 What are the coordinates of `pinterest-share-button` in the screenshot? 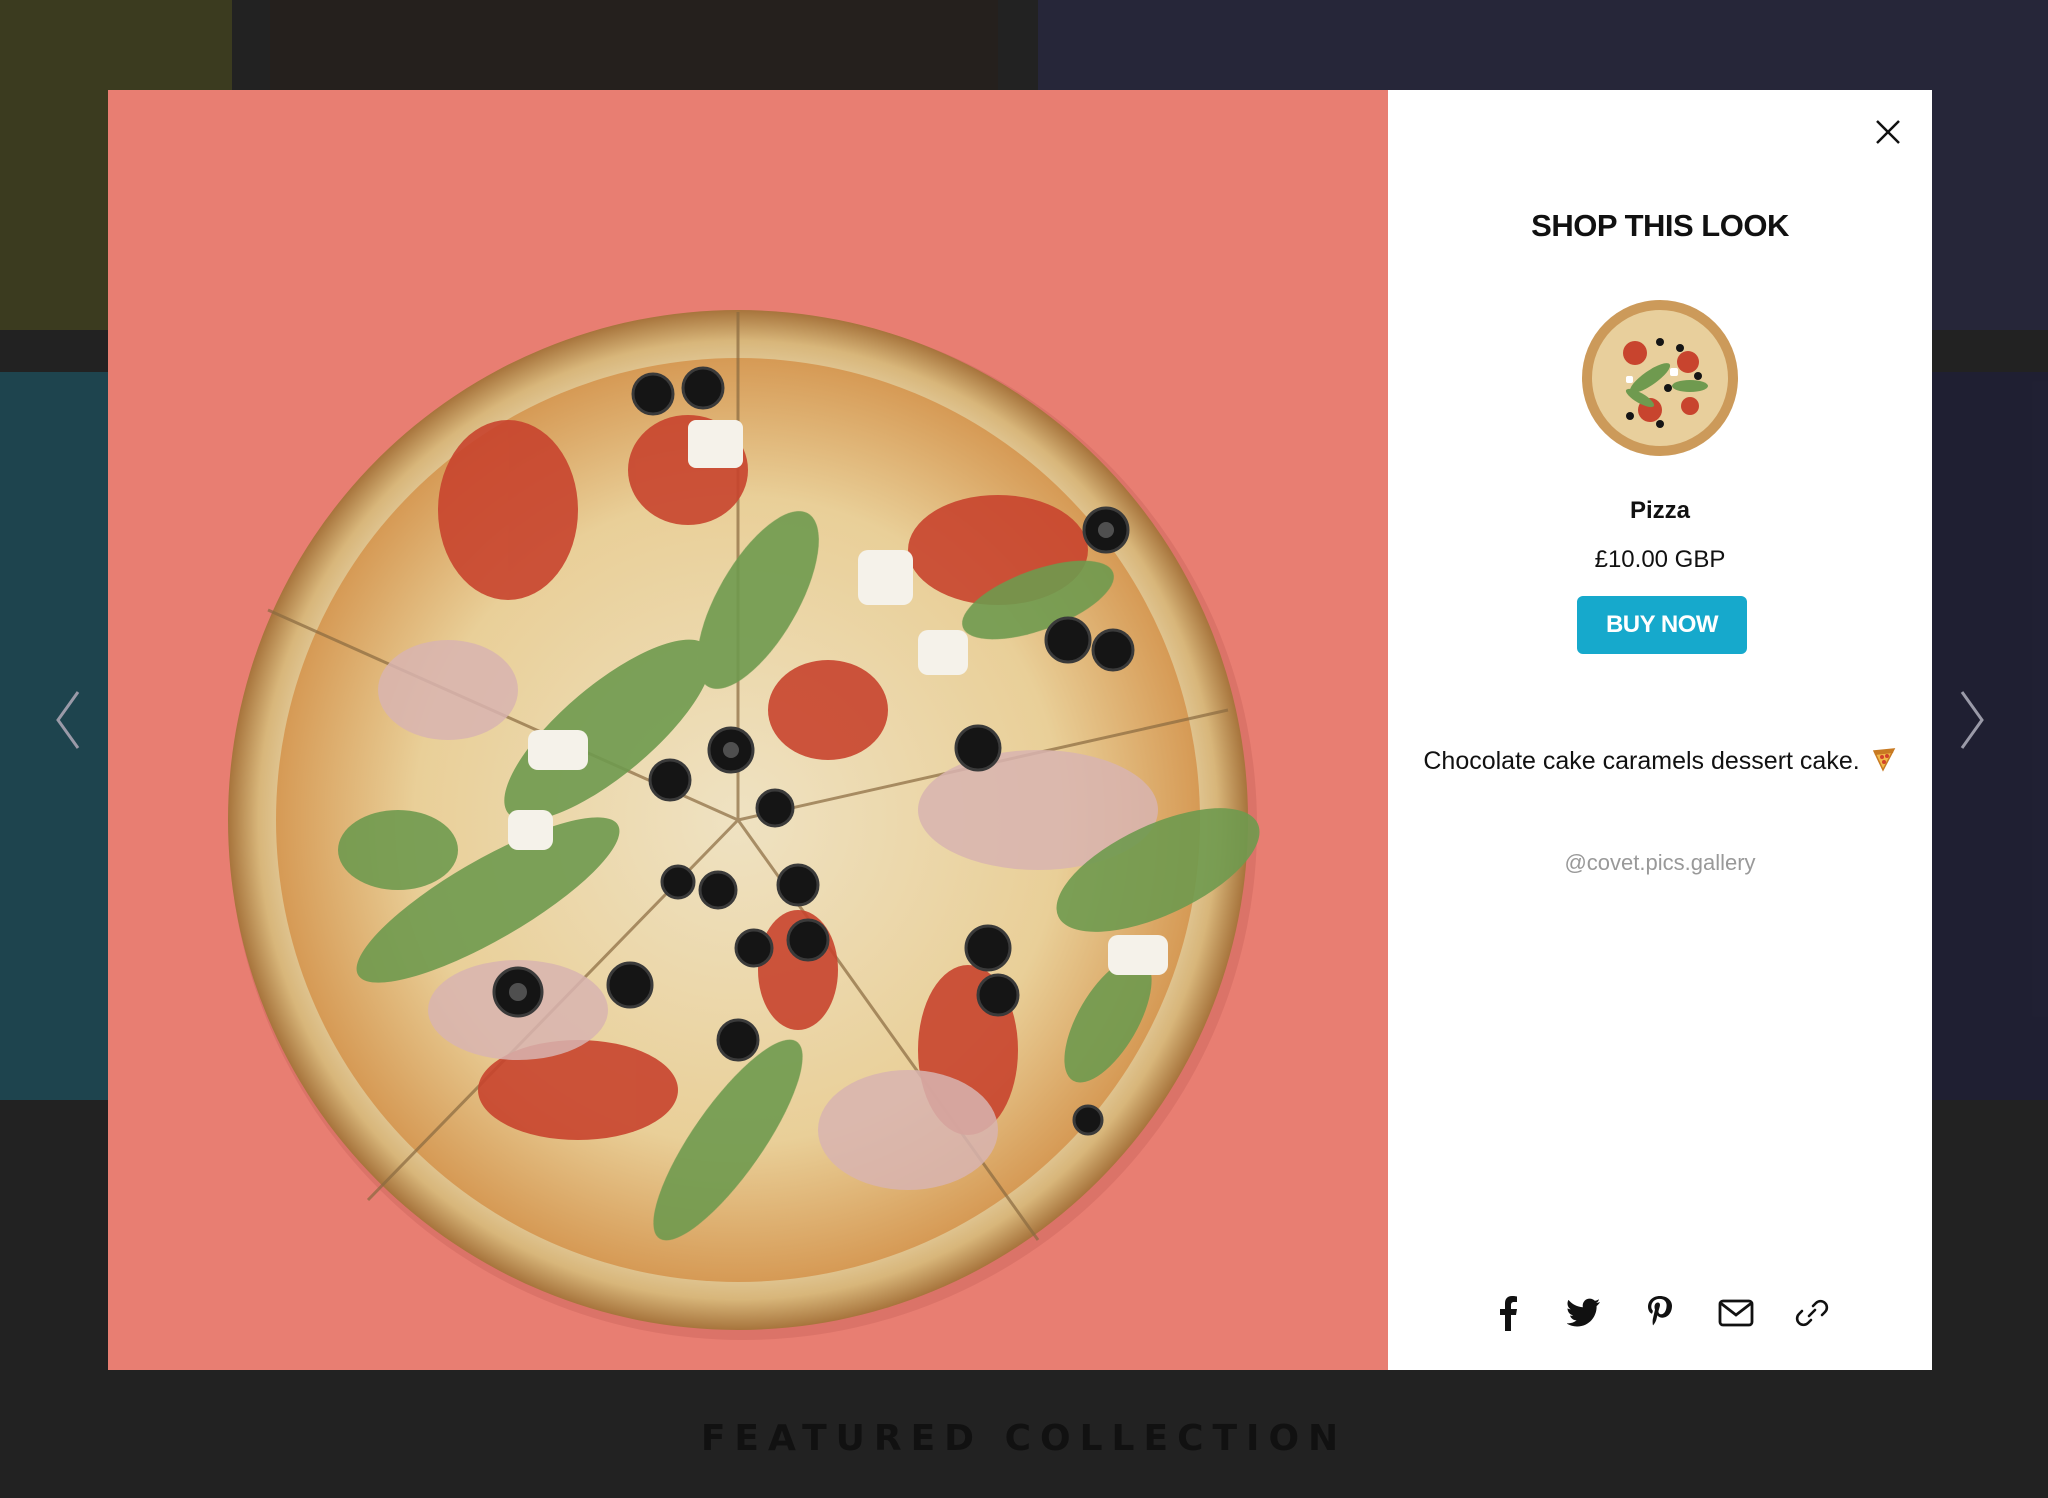 It's located at (1660, 1313).